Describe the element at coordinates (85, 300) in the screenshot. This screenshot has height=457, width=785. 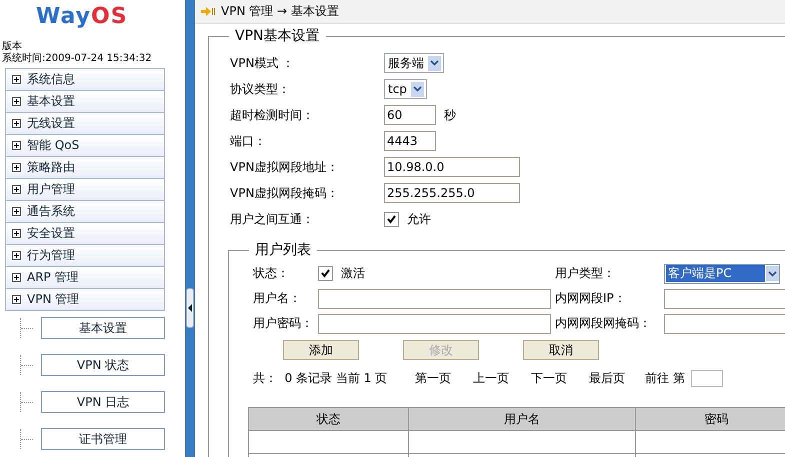
I see `sidebar-menu-item: VPN 管理` at that location.